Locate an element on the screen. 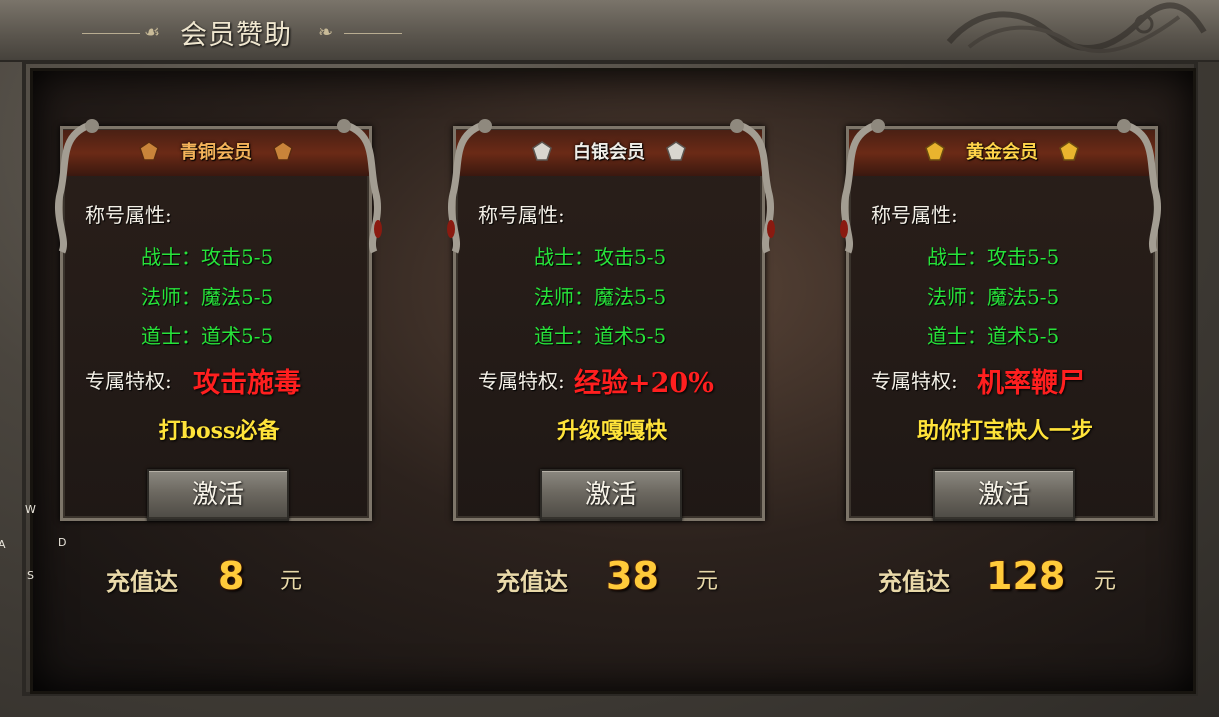 This screenshot has height=717, width=1219. privilege-value: 攻击施毒 is located at coordinates (247, 383).